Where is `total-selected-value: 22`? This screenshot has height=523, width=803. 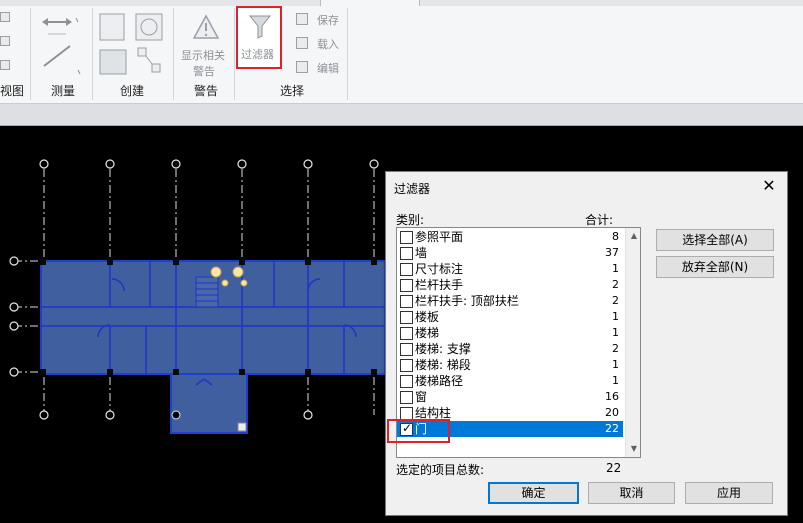
total-selected-value: 22 is located at coordinates (614, 468).